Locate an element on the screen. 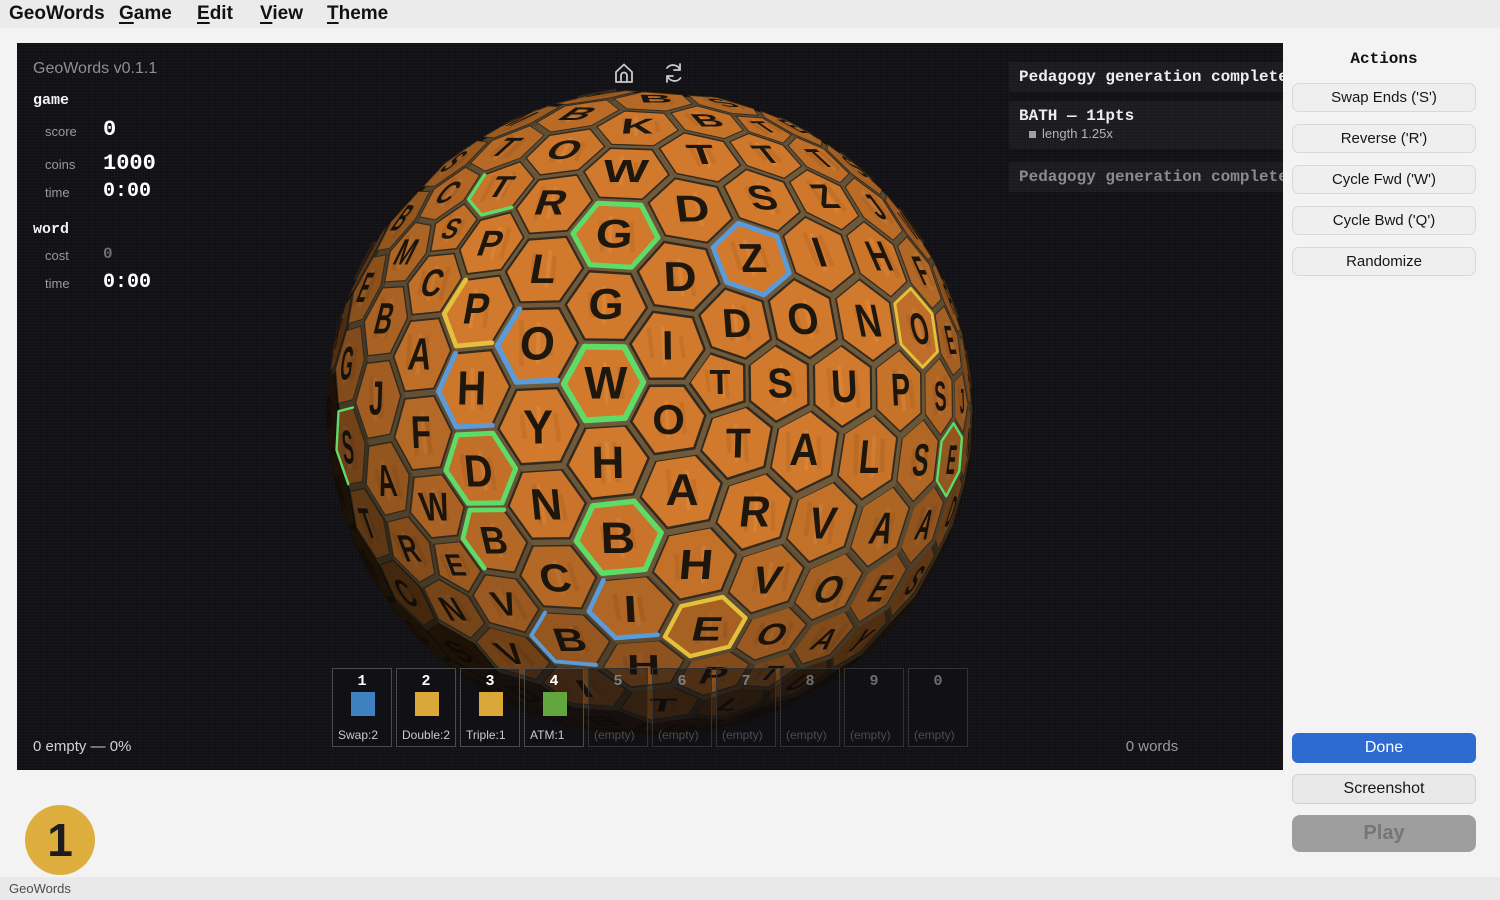 The image size is (1500, 900). svg-text: F is located at coordinates (421, 433).